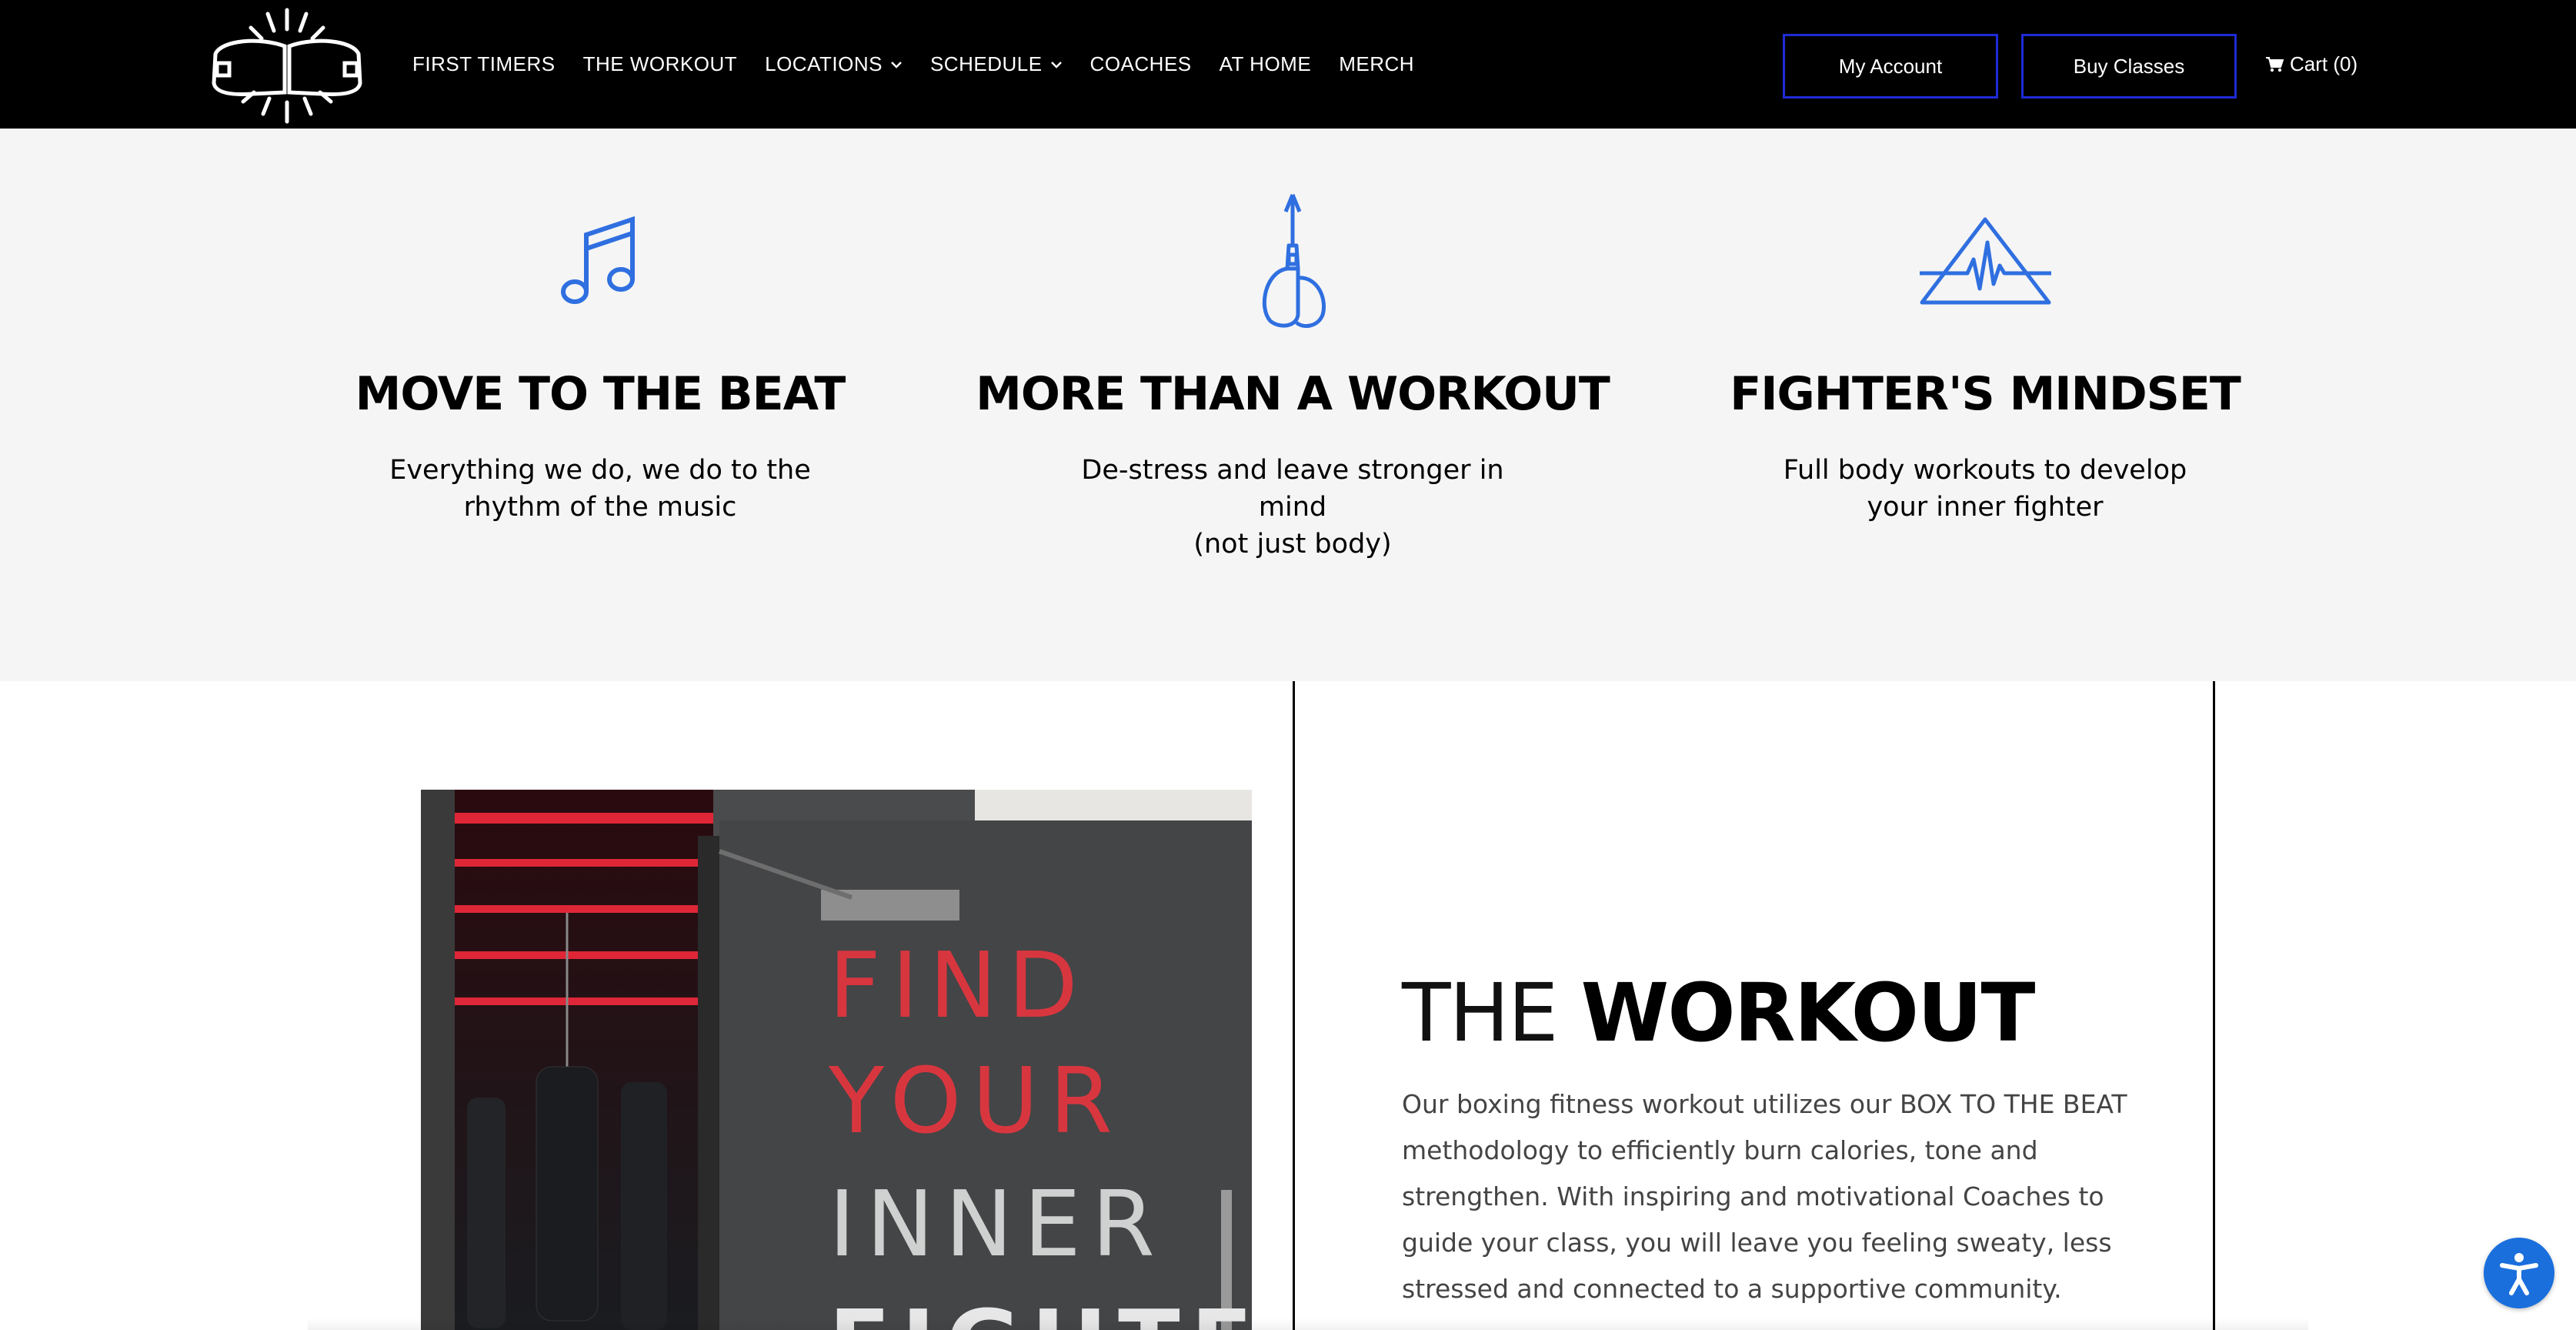 The image size is (2576, 1330). I want to click on nav-merch: MERCH, so click(1376, 64).